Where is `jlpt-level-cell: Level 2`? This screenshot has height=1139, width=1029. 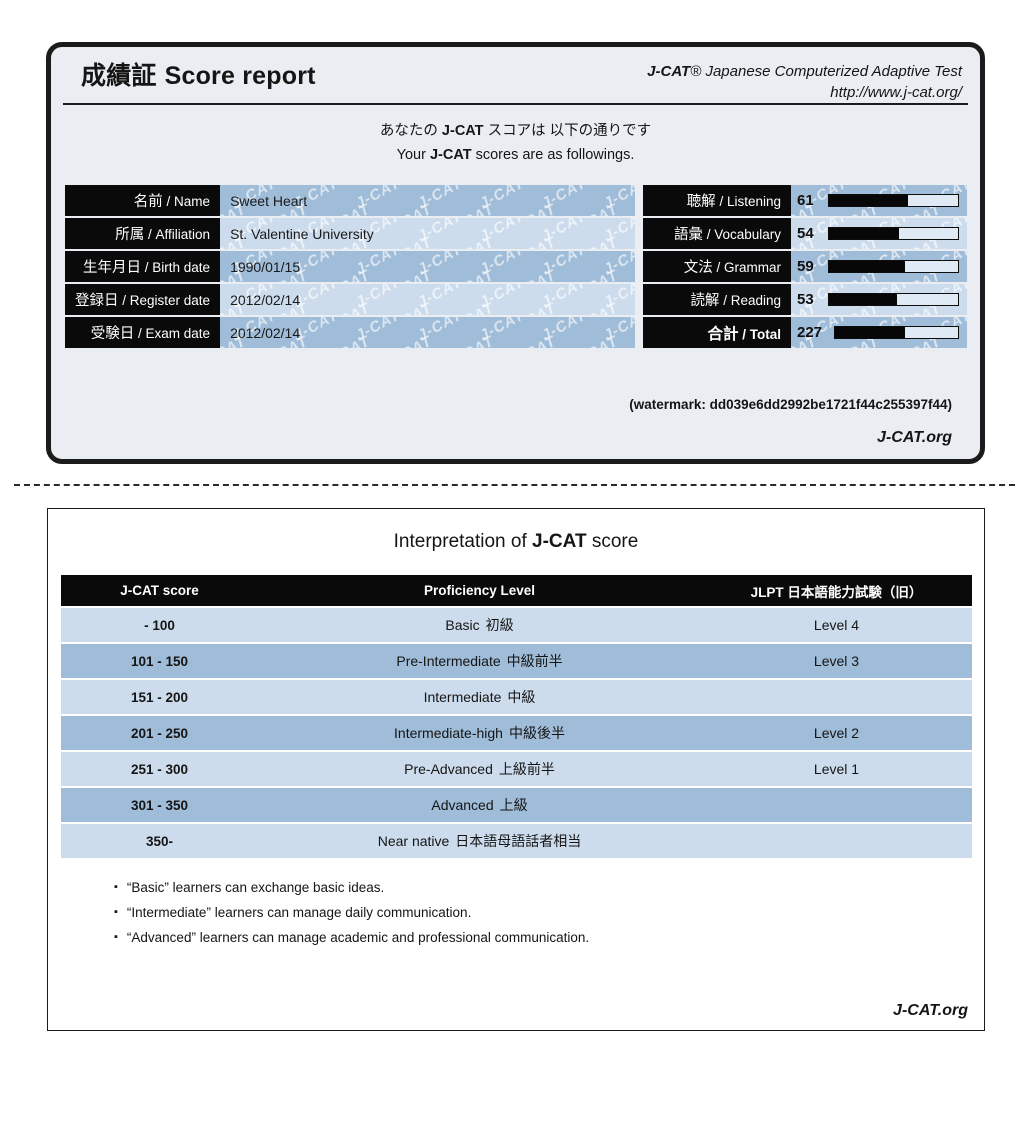 jlpt-level-cell: Level 2 is located at coordinates (836, 733).